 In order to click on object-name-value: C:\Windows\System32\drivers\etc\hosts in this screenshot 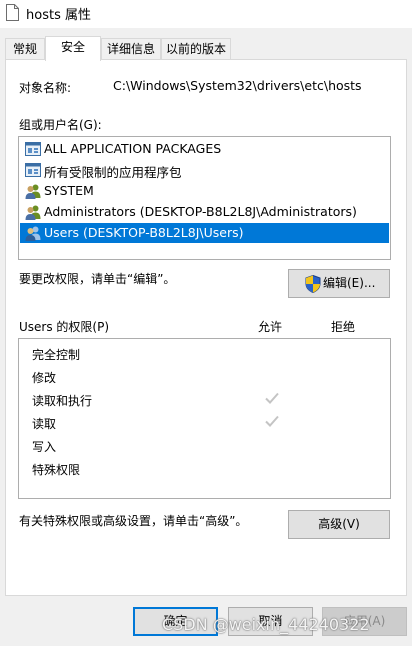, I will do `click(237, 85)`.